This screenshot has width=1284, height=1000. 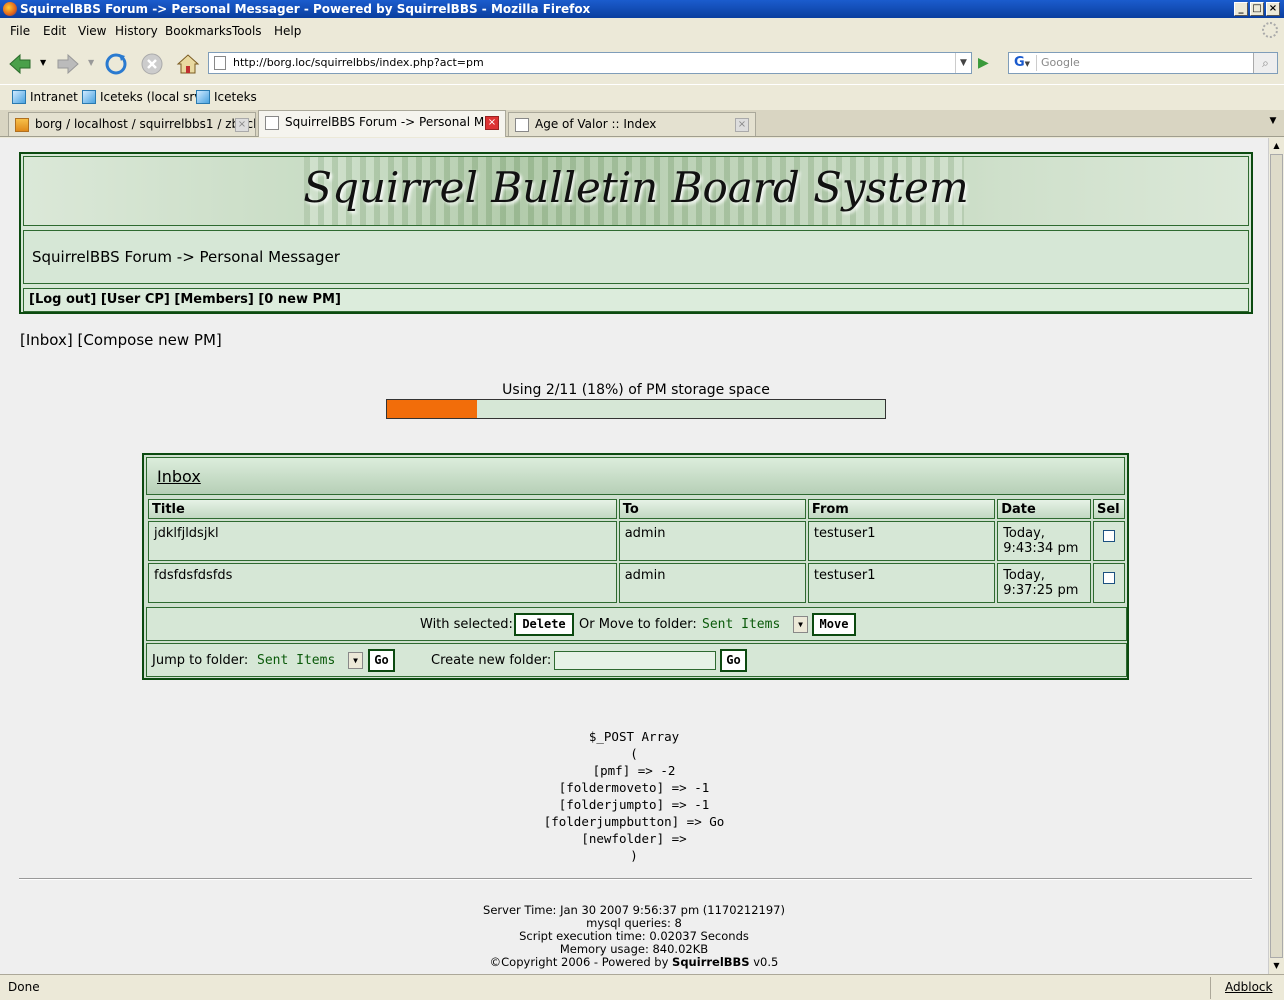 I want to click on menu-tools: Tools, so click(x=247, y=31).